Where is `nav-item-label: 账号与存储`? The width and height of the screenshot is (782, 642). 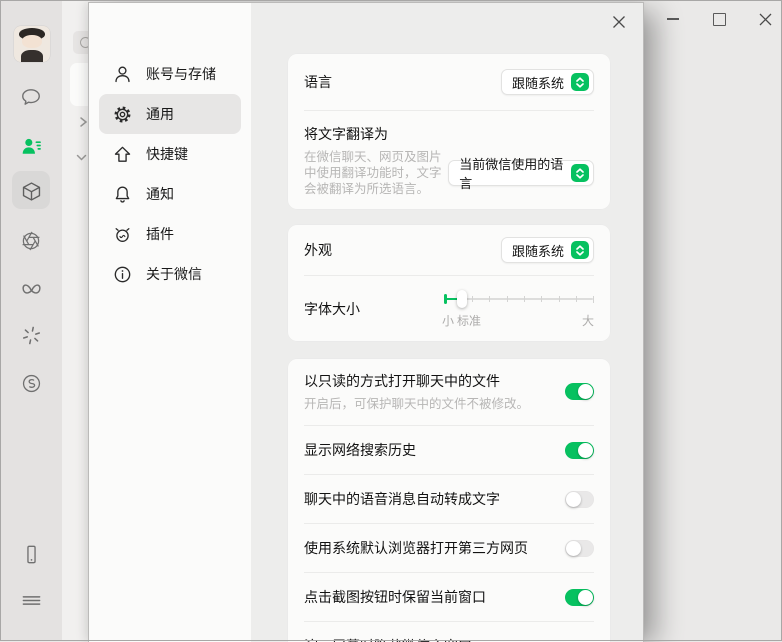
nav-item-label: 账号与存储 is located at coordinates (181, 74).